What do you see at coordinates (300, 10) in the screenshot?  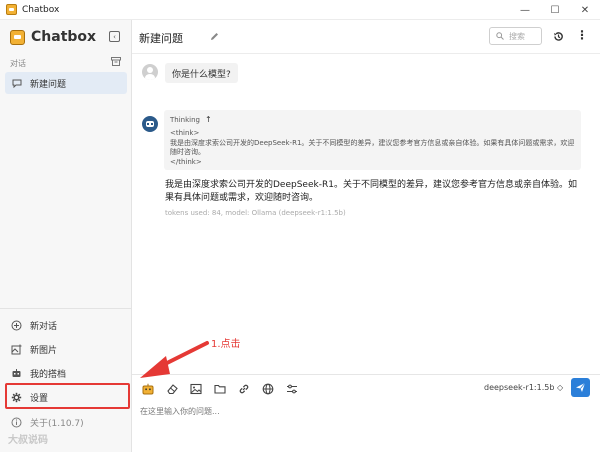 I see `window-title-bar: Chatbox — ☐ ✕` at bounding box center [300, 10].